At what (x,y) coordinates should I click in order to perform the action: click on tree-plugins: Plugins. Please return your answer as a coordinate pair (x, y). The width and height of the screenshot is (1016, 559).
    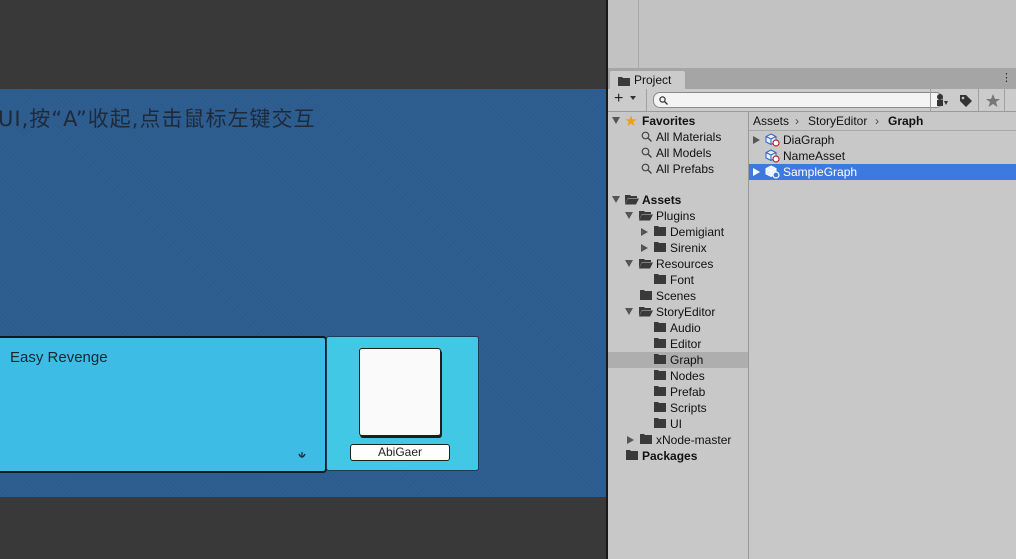
    Looking at the image, I should click on (678, 216).